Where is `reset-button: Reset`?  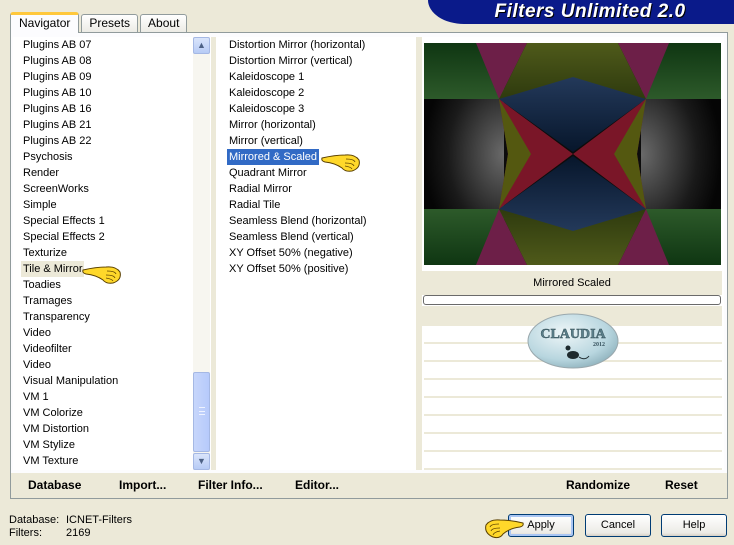
reset-button: Reset is located at coordinates (681, 485).